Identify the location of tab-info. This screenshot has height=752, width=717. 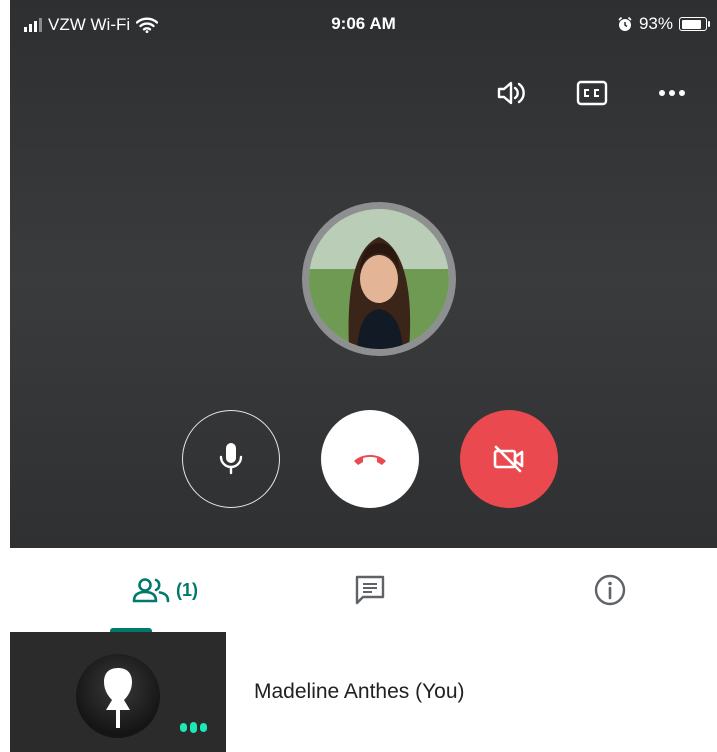
(610, 590).